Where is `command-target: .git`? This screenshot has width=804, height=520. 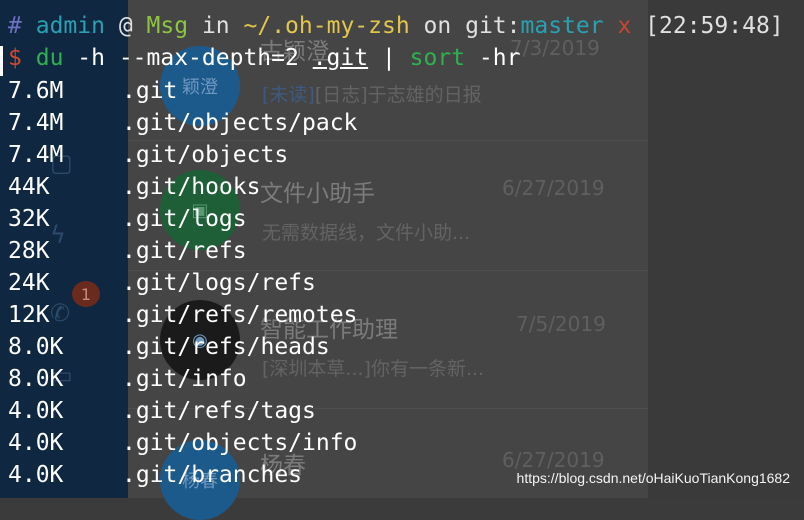 command-target: .git is located at coordinates (340, 58).